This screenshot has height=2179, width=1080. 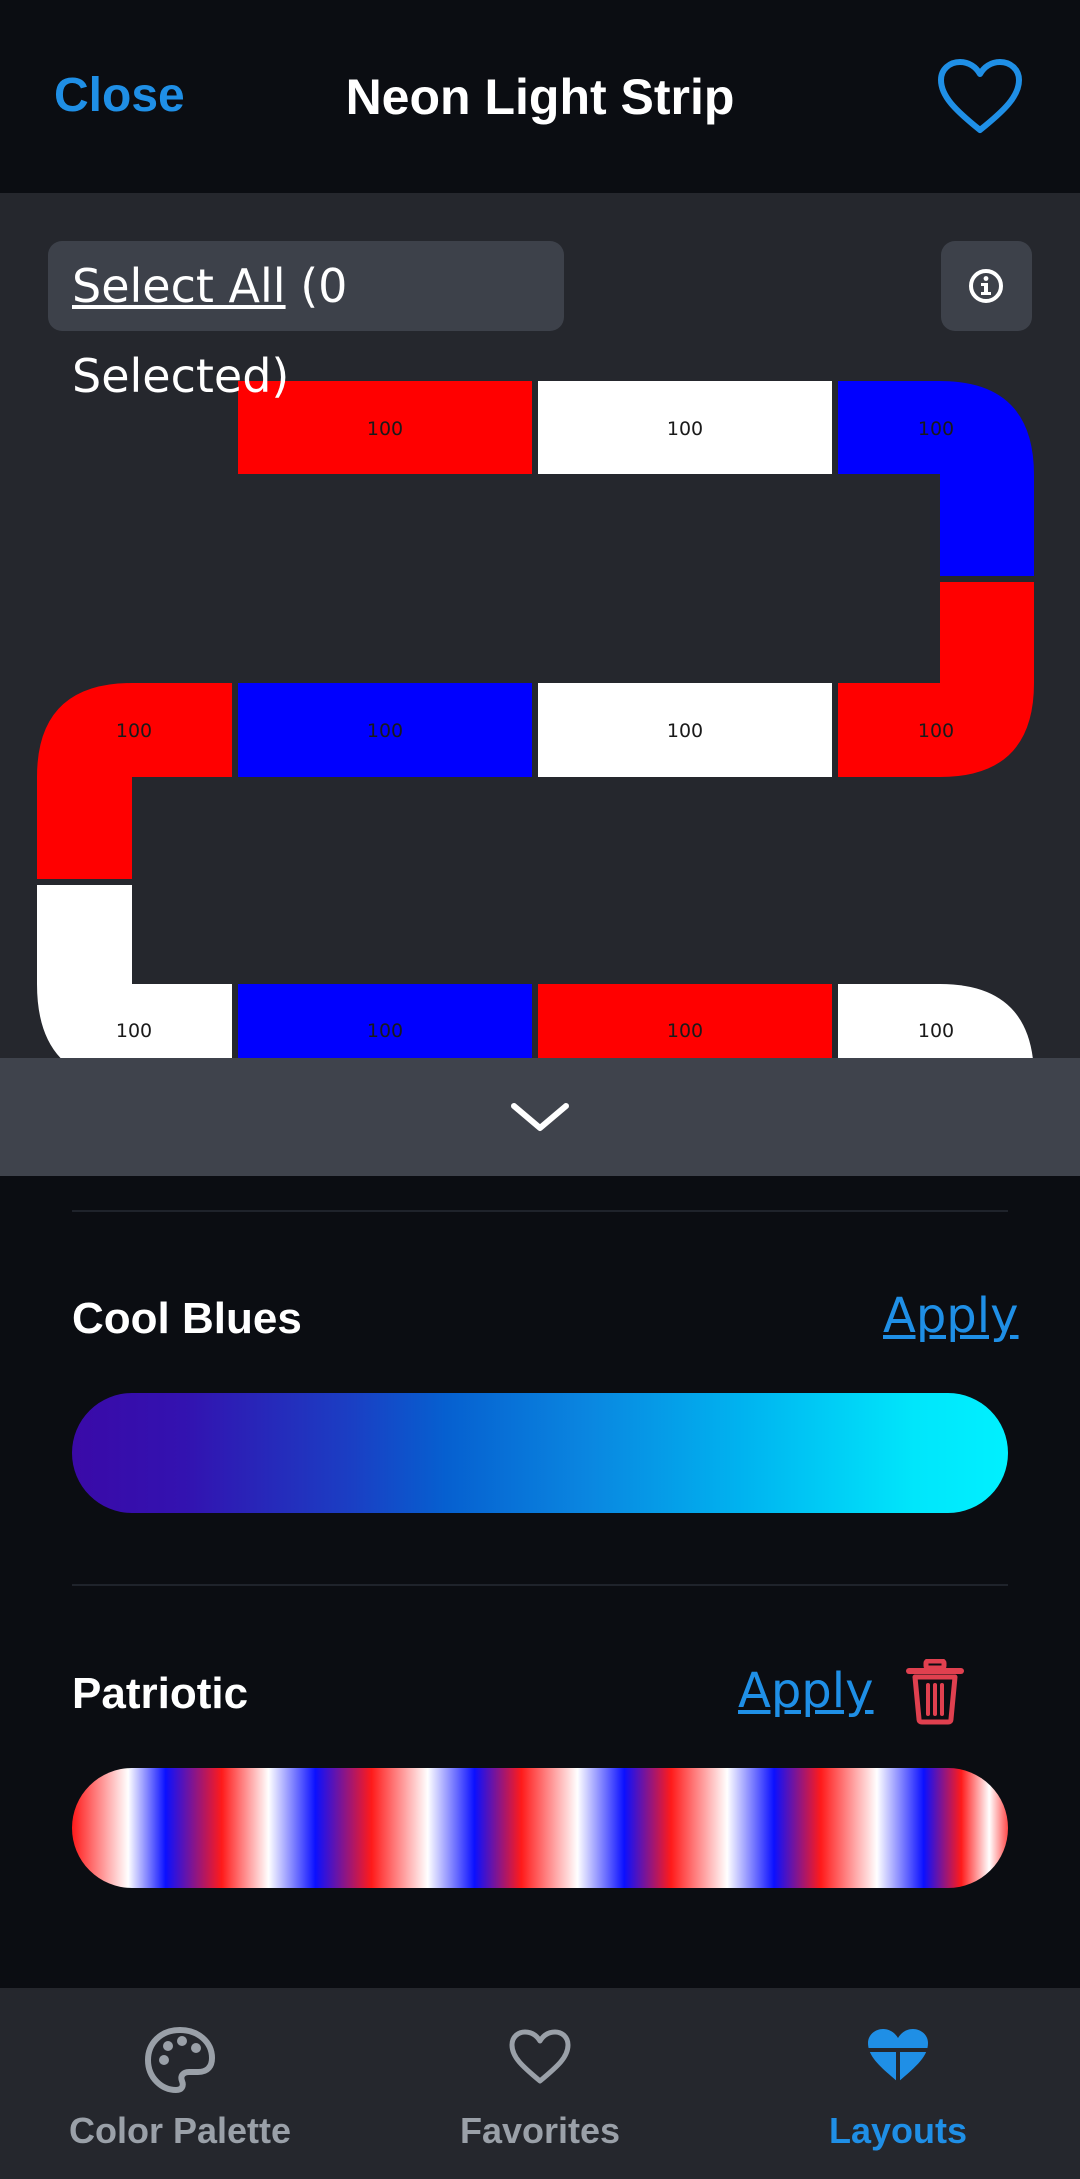 I want to click on heart-outline-icon, so click(x=980, y=97).